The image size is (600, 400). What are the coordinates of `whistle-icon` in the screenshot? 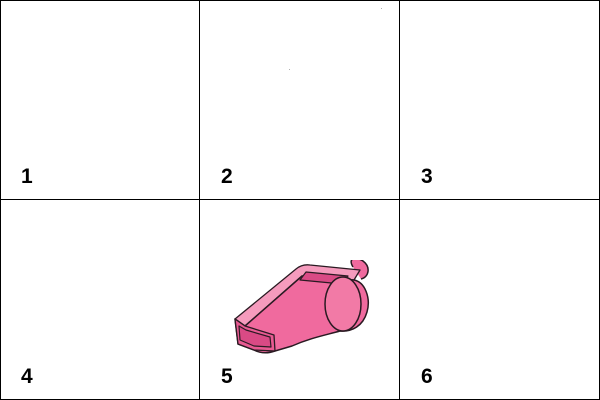 It's located at (301, 307).